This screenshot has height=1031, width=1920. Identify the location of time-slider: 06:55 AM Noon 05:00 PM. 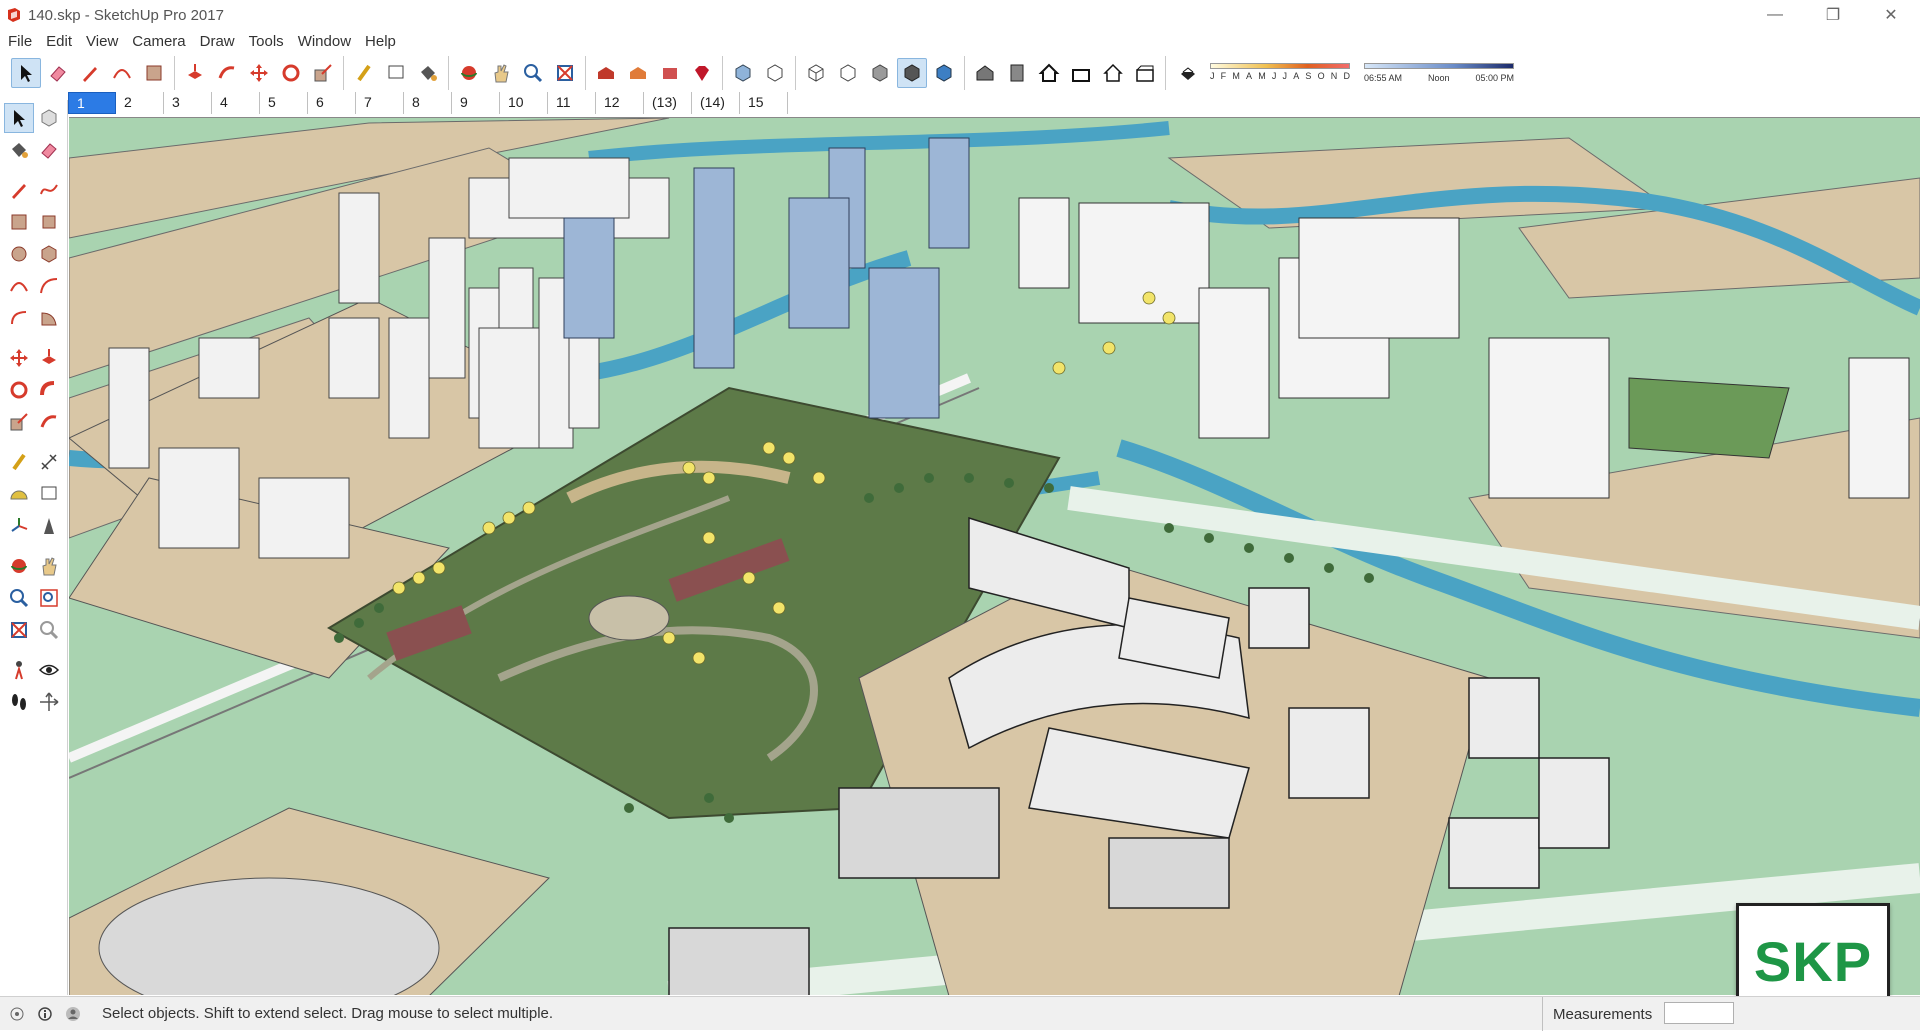
(1439, 73).